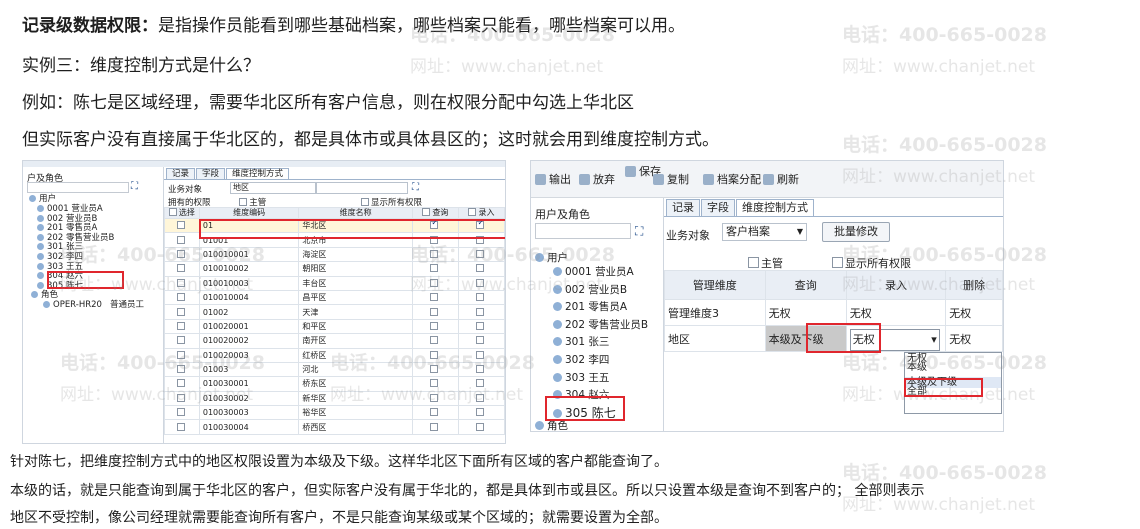 The width and height of the screenshot is (1140, 529). What do you see at coordinates (871, 263) in the screenshot?
I see `right-show-all-checkbox: 显示所有权限` at bounding box center [871, 263].